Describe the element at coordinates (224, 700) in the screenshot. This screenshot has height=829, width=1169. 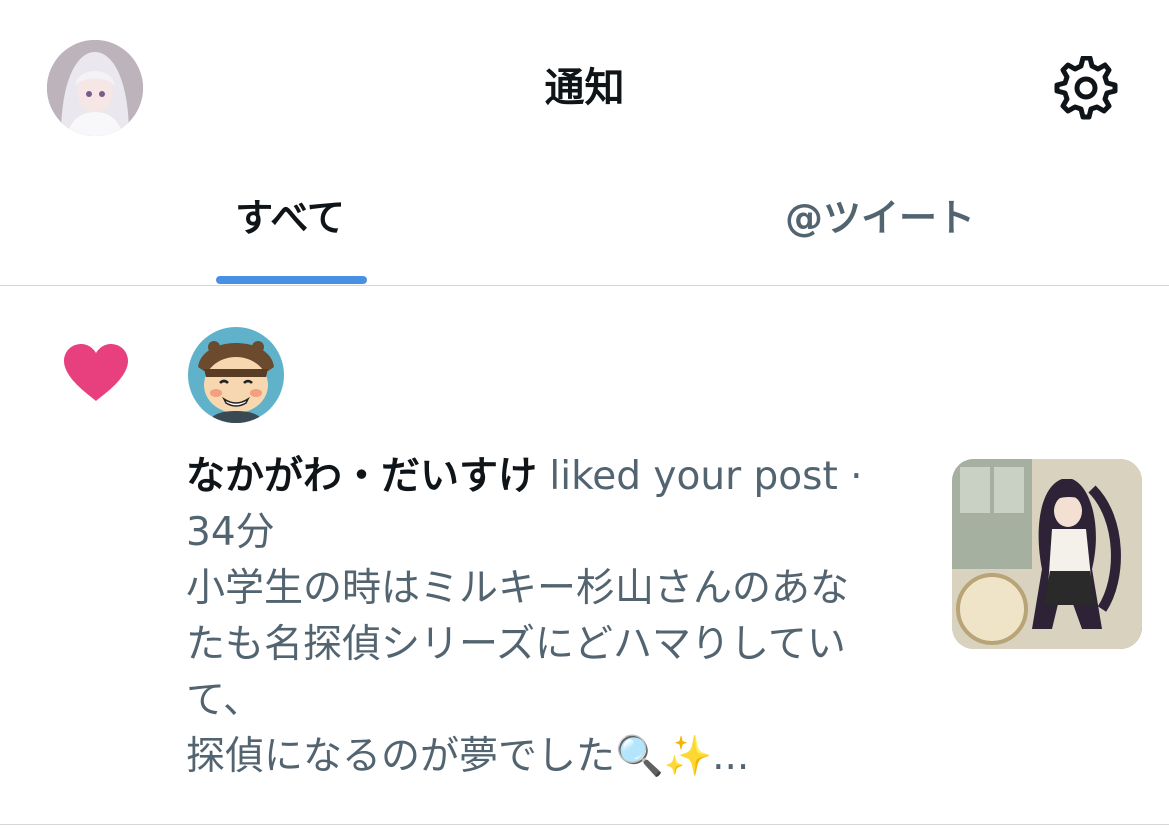
I see `post-text-line: て、` at that location.